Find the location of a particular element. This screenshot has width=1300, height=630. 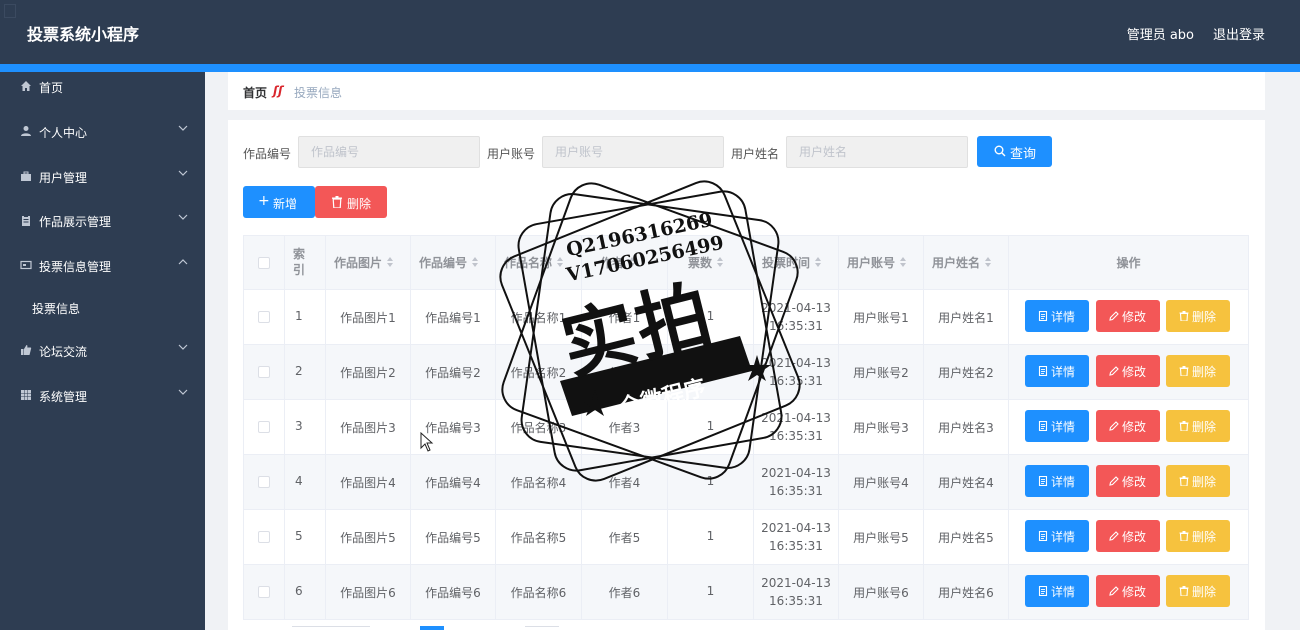

search-input-username is located at coordinates (877, 152).